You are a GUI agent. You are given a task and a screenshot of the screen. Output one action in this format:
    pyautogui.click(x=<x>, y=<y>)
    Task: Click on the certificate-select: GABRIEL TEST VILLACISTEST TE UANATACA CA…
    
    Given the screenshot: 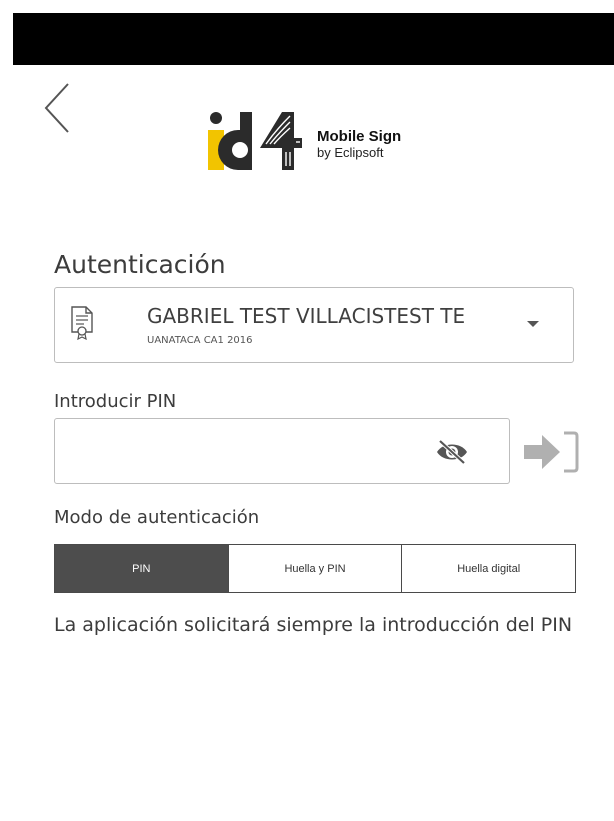 What is the action you would take?
    pyautogui.click(x=314, y=325)
    